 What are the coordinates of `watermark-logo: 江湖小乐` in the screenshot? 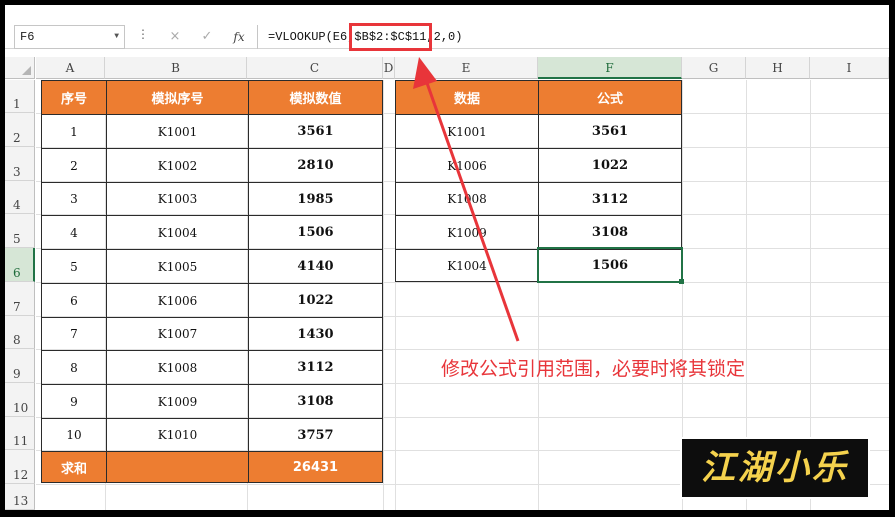 It's located at (775, 468).